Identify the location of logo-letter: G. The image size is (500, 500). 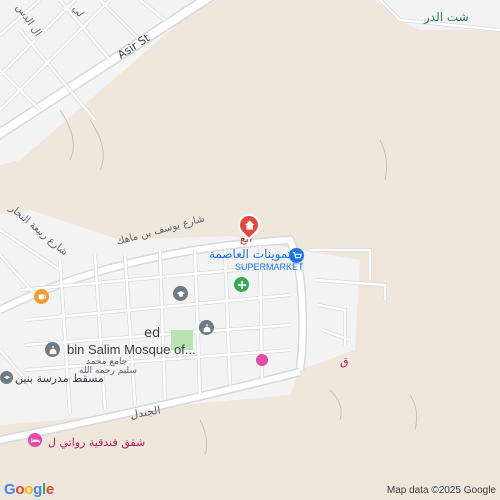
(10, 489).